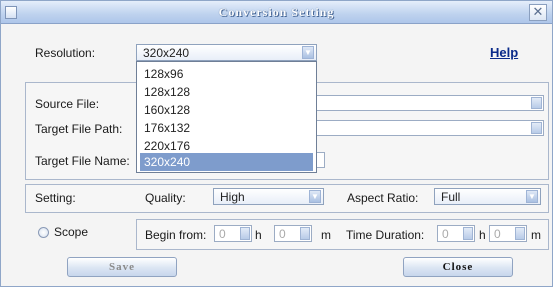 The image size is (553, 287). I want to click on window-title: Conversion Setting, so click(276, 12).